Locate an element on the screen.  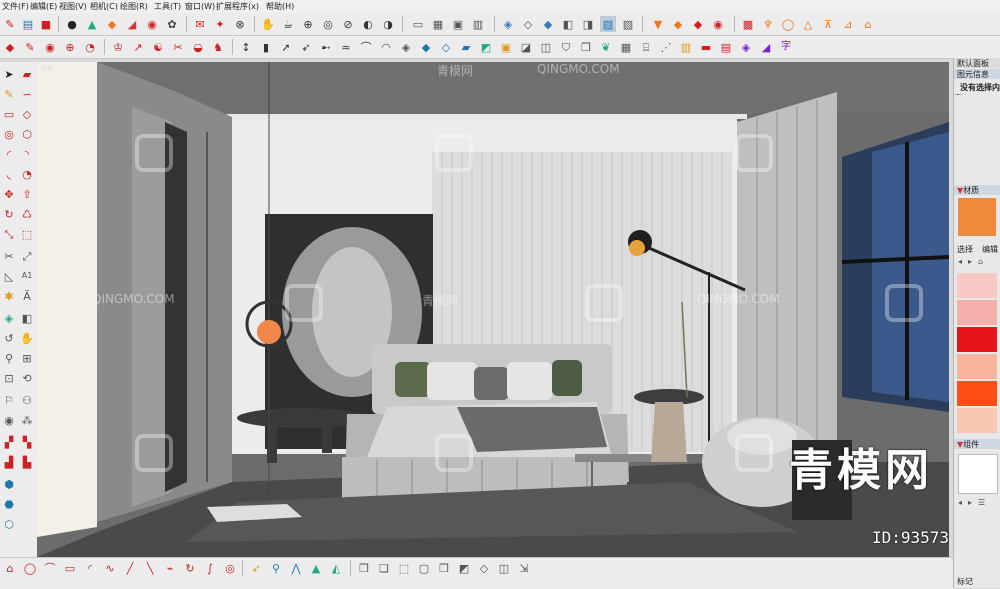
pie-icon: ◔ is located at coordinates (27, 174).